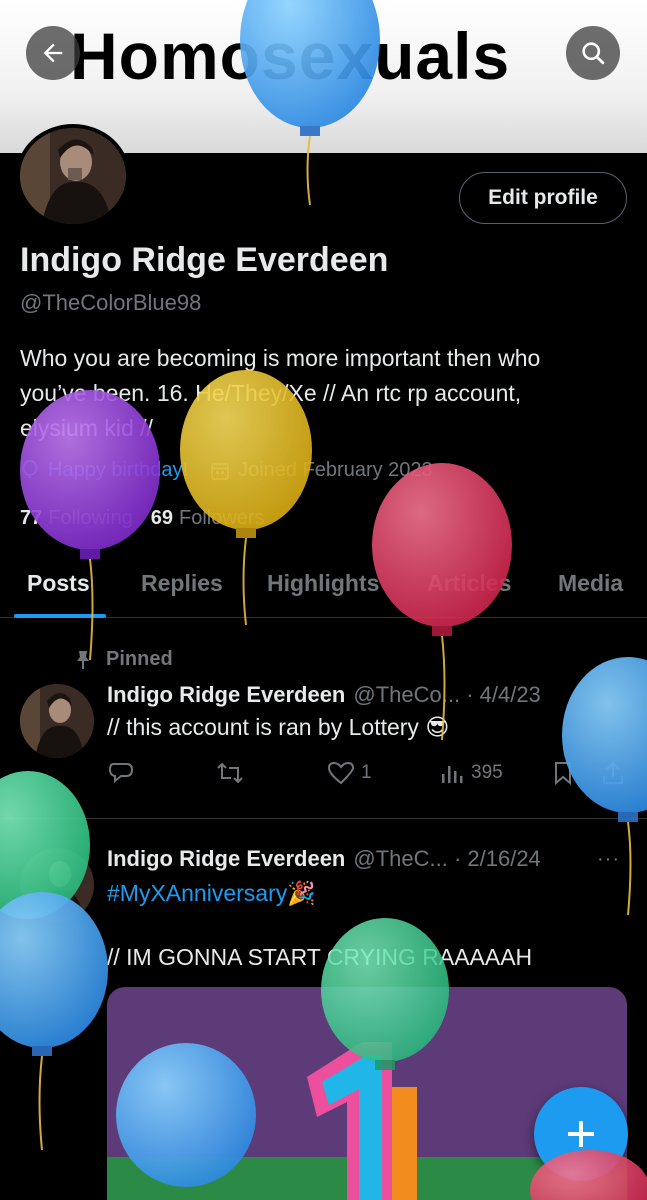 This screenshot has height=1200, width=647. Describe the element at coordinates (139, 659) in the screenshot. I see `pinned-text: Pinned` at that location.